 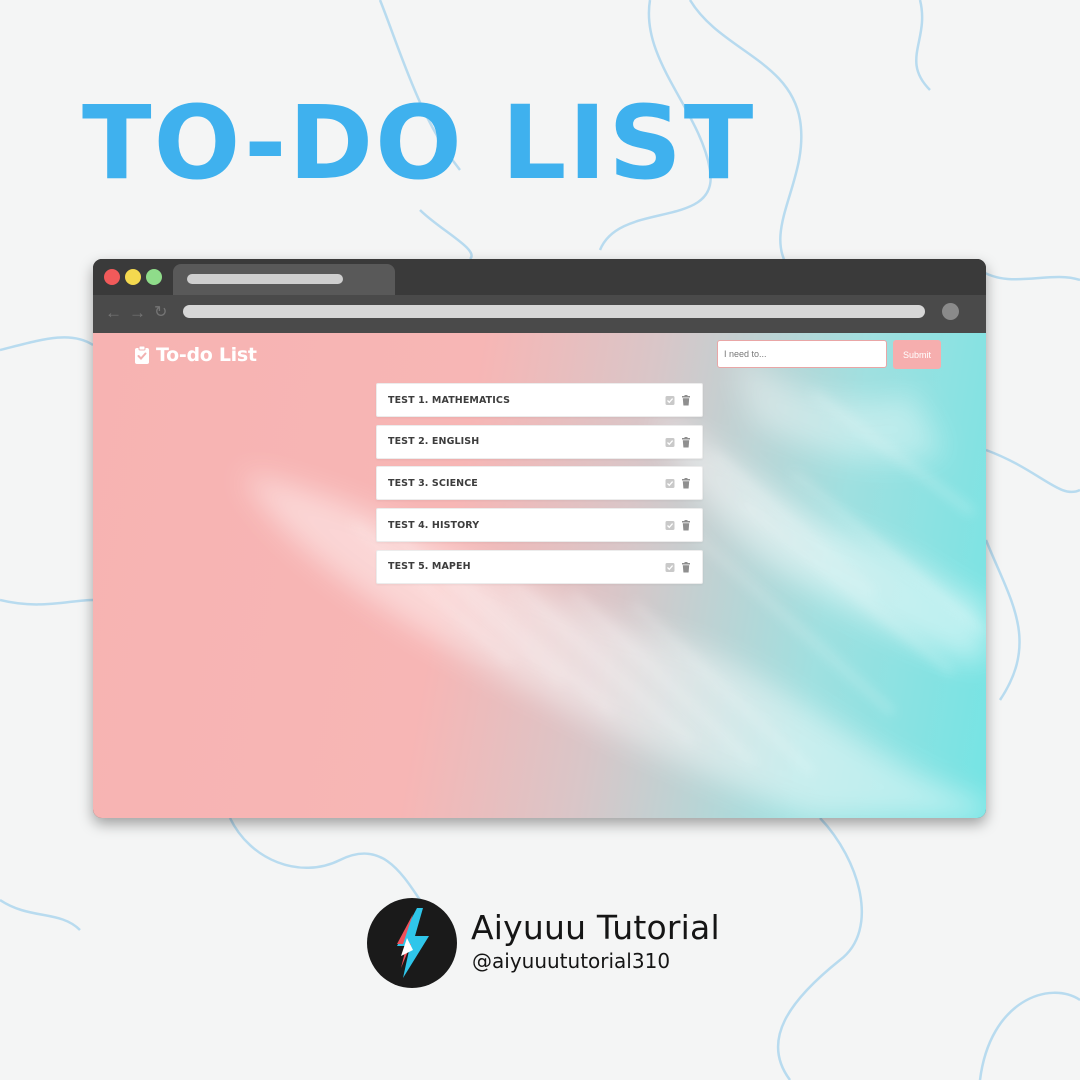 What do you see at coordinates (539, 525) in the screenshot?
I see `todo-item: TEST 4. HISTORY` at bounding box center [539, 525].